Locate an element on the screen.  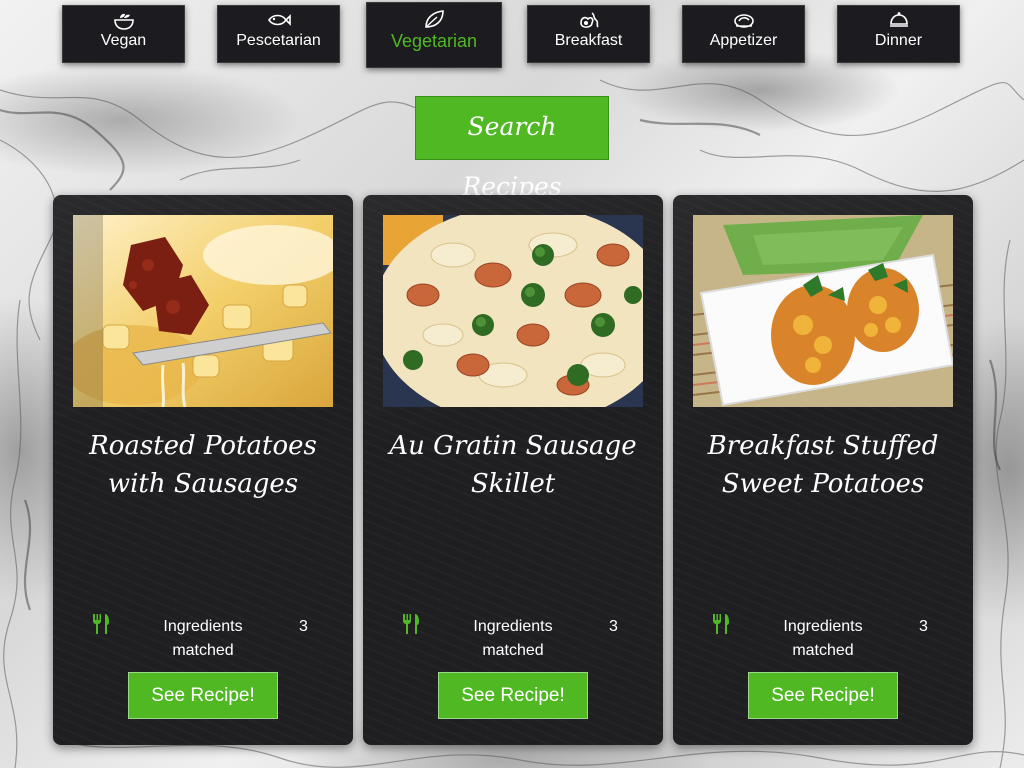
recipe-title-line: Au Gratin Sausage is located at coordinates (513, 446).